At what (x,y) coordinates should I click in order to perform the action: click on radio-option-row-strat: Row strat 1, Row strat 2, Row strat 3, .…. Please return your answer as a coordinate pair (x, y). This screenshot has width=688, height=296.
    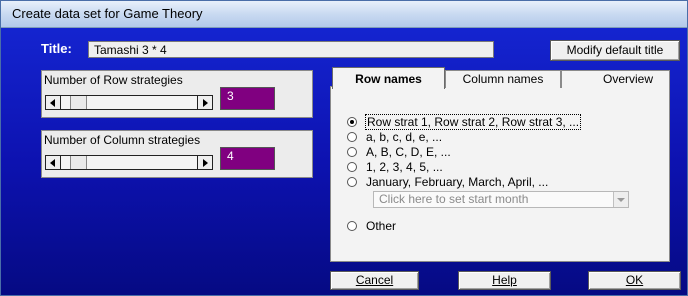
    Looking at the image, I should click on (464, 121).